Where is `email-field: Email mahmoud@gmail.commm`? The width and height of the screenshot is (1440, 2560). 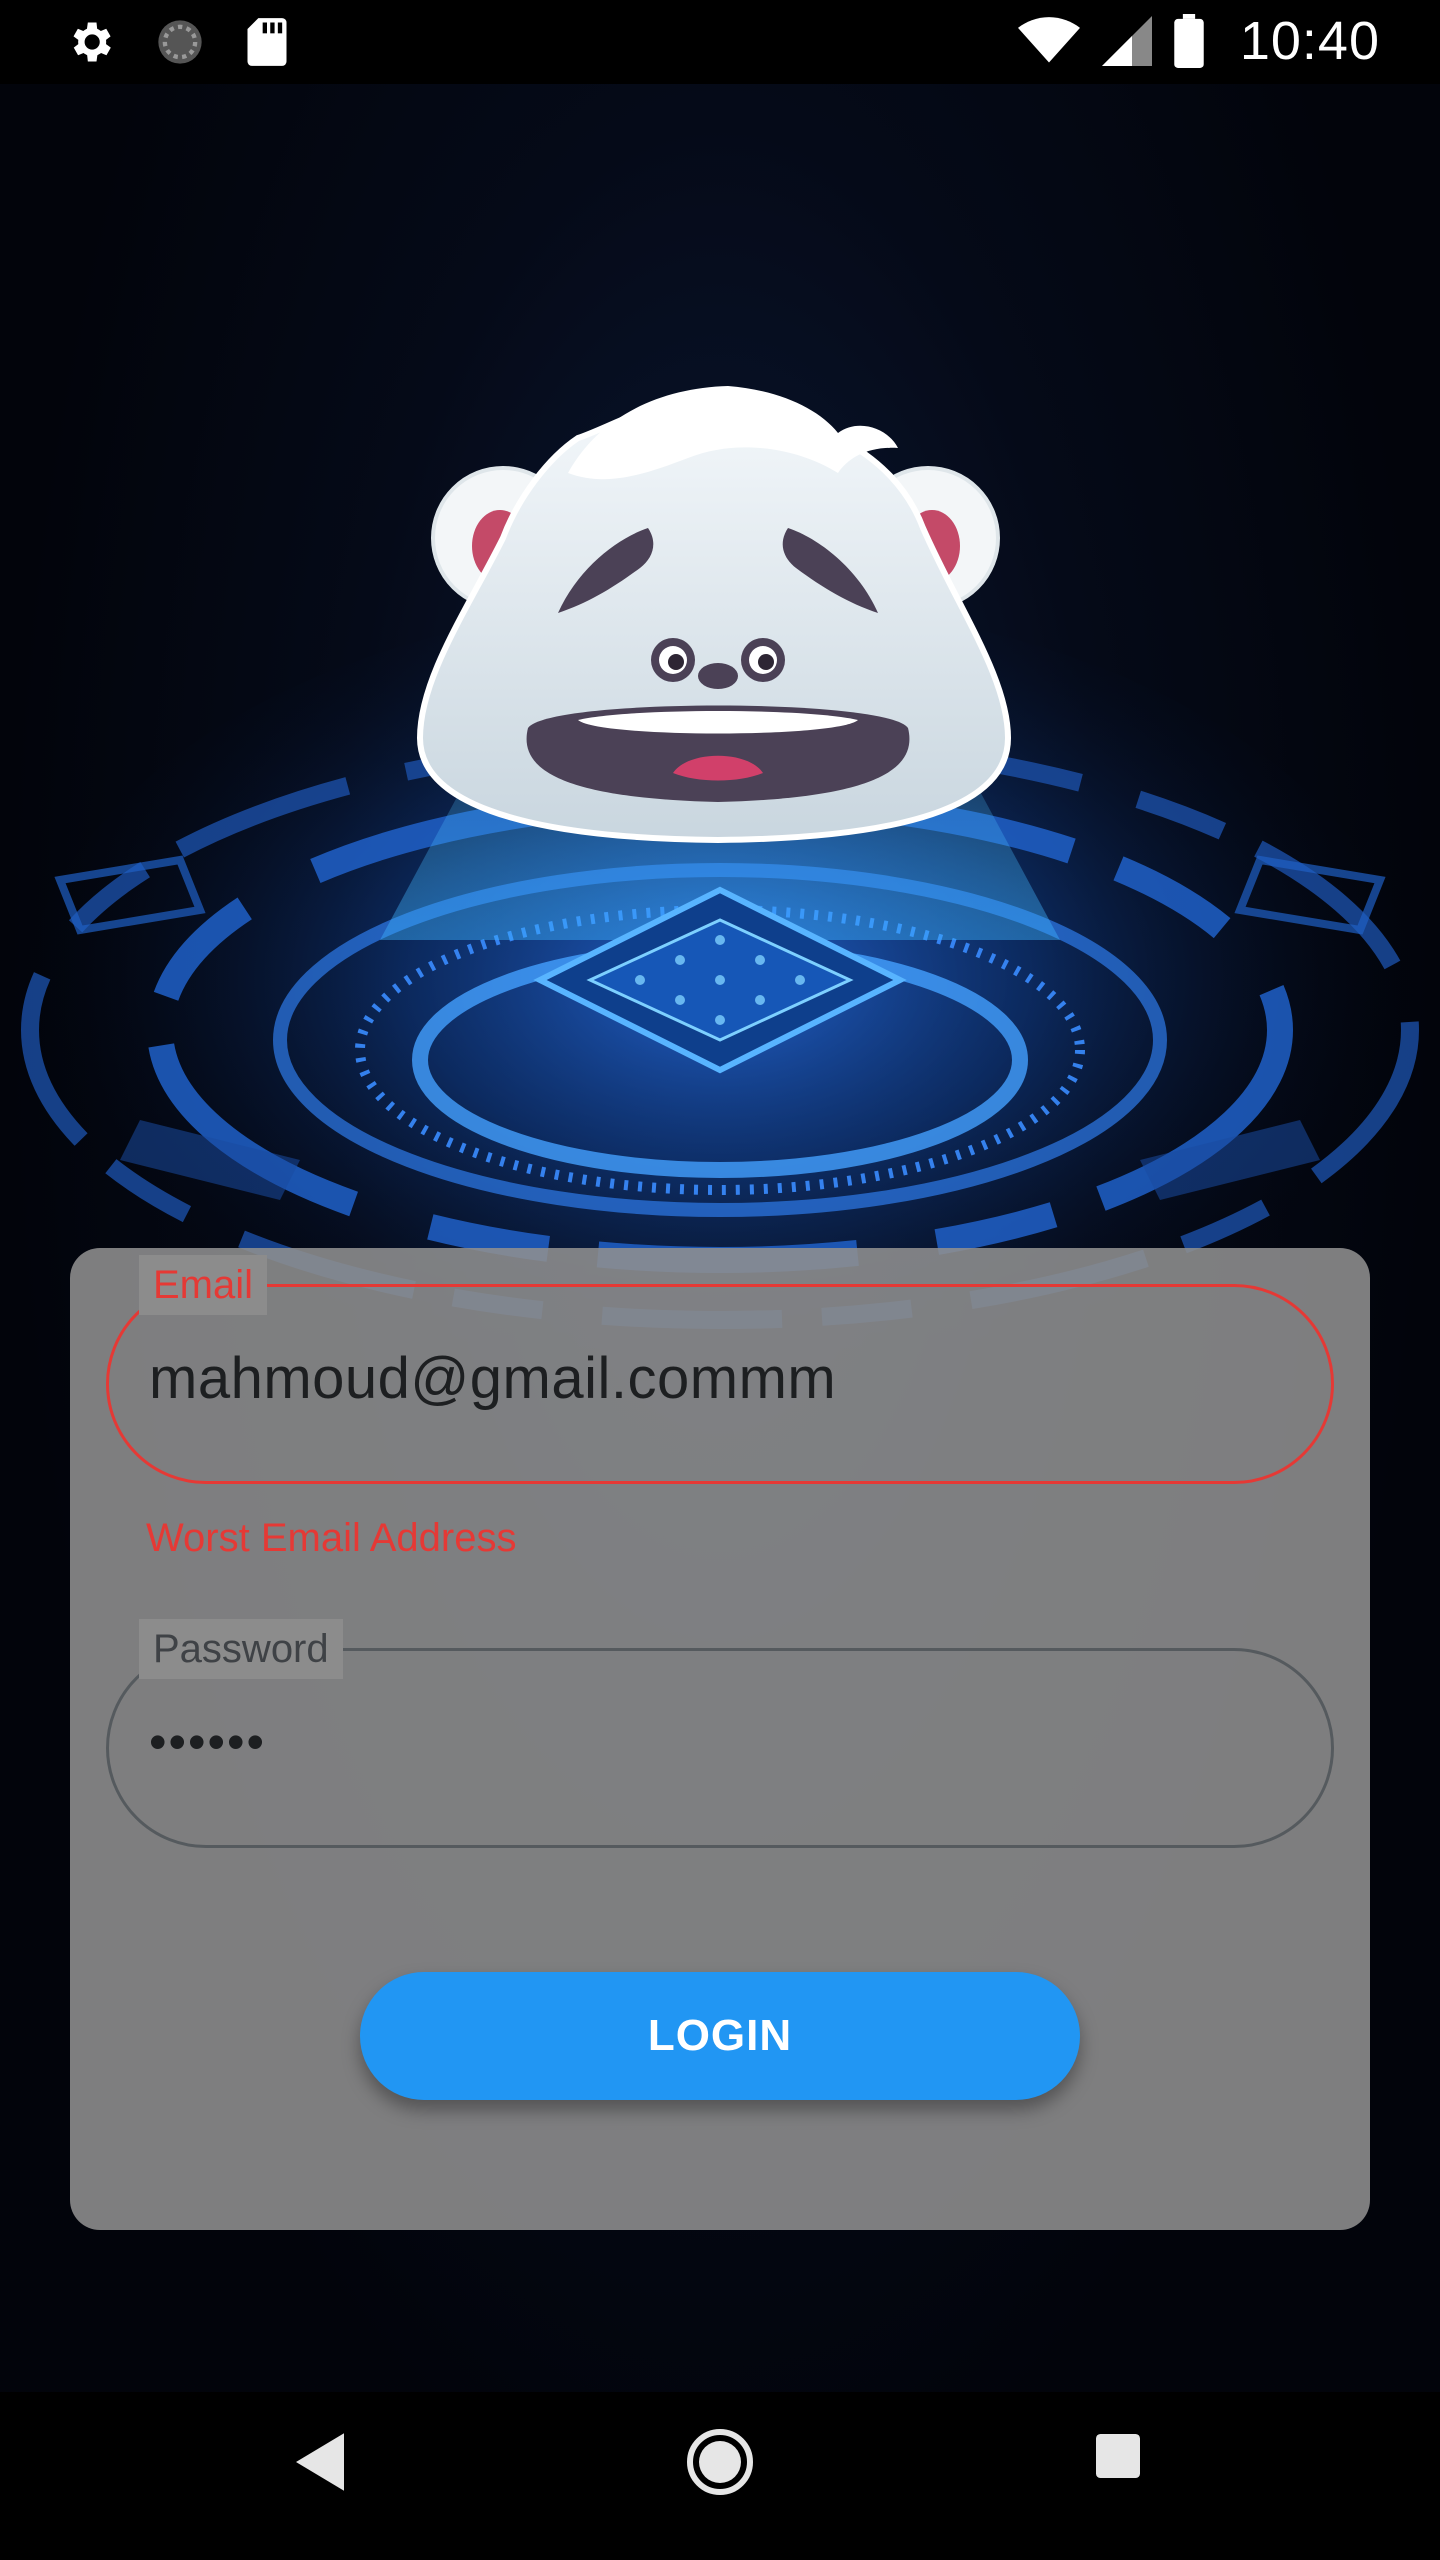
email-field: Email mahmoud@gmail.commm is located at coordinates (720, 1369).